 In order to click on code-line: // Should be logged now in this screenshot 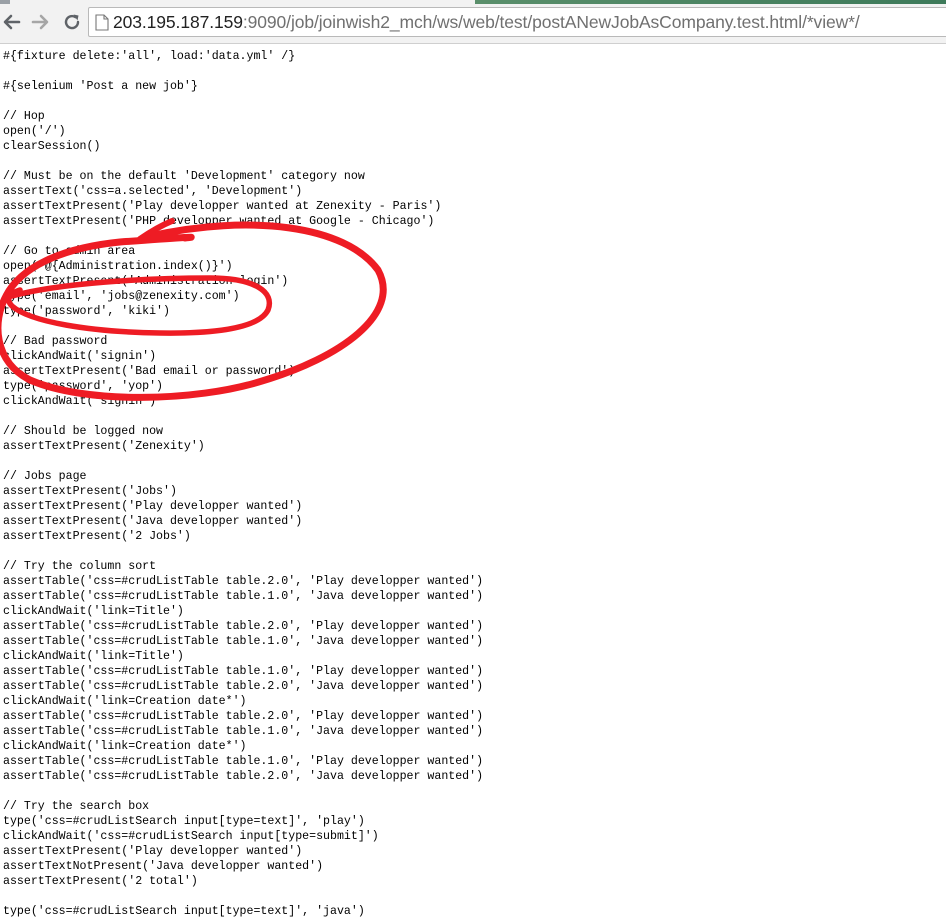, I will do `click(83, 431)`.